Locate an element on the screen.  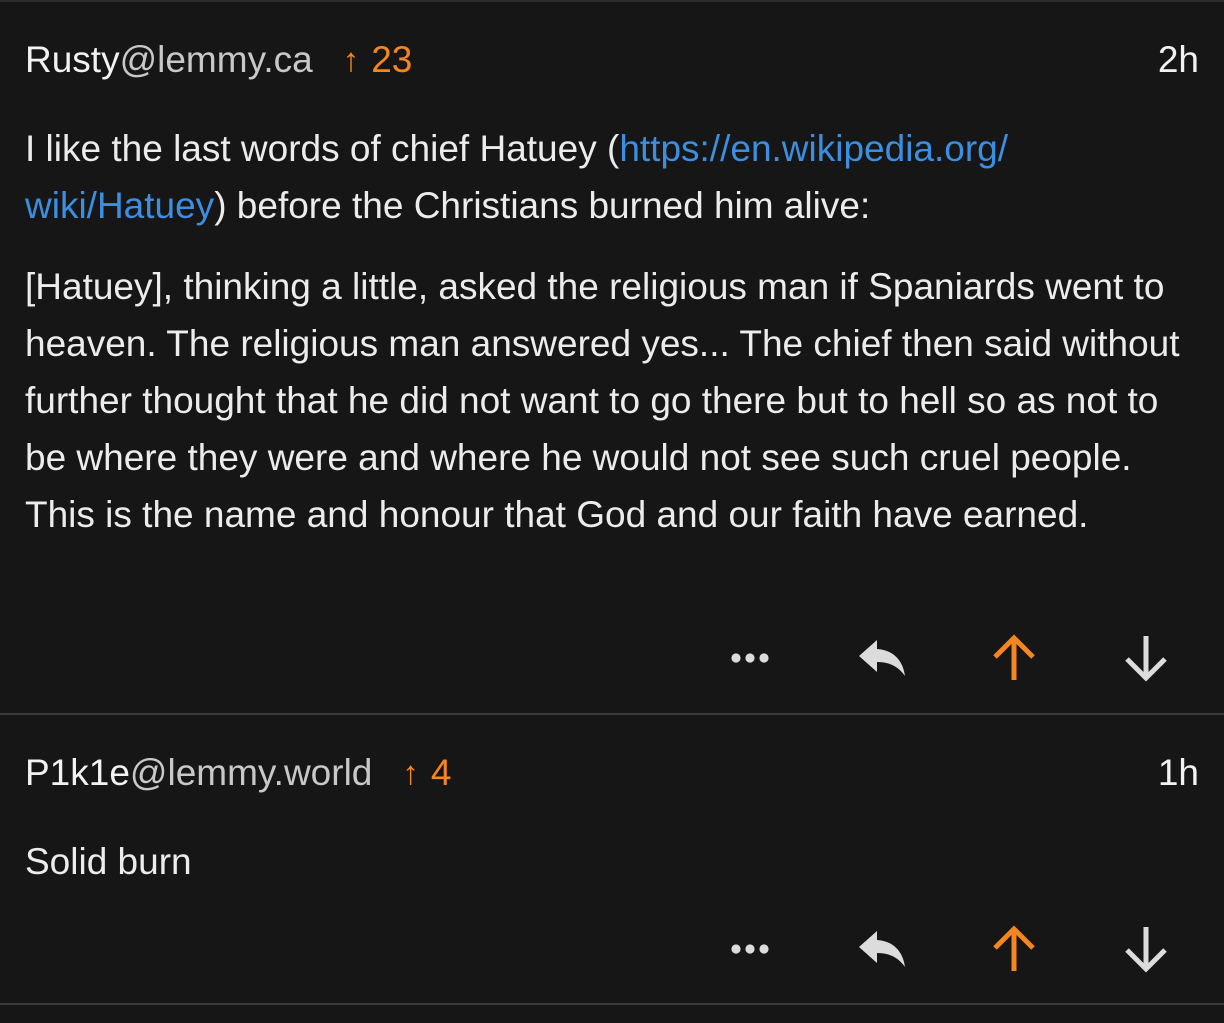
comment-divider is located at coordinates (612, 1004).